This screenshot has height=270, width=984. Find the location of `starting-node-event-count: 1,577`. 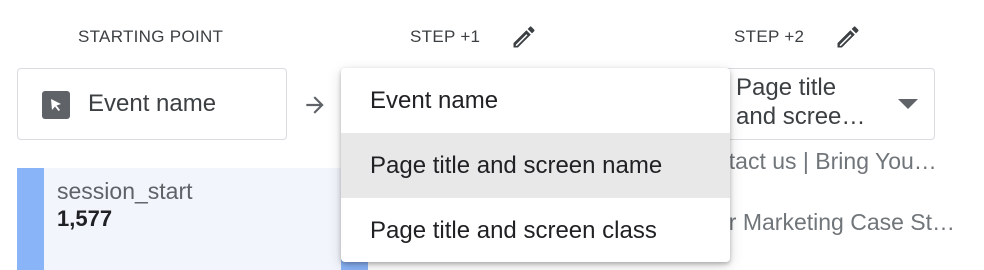

starting-node-event-count: 1,577 is located at coordinates (85, 218).